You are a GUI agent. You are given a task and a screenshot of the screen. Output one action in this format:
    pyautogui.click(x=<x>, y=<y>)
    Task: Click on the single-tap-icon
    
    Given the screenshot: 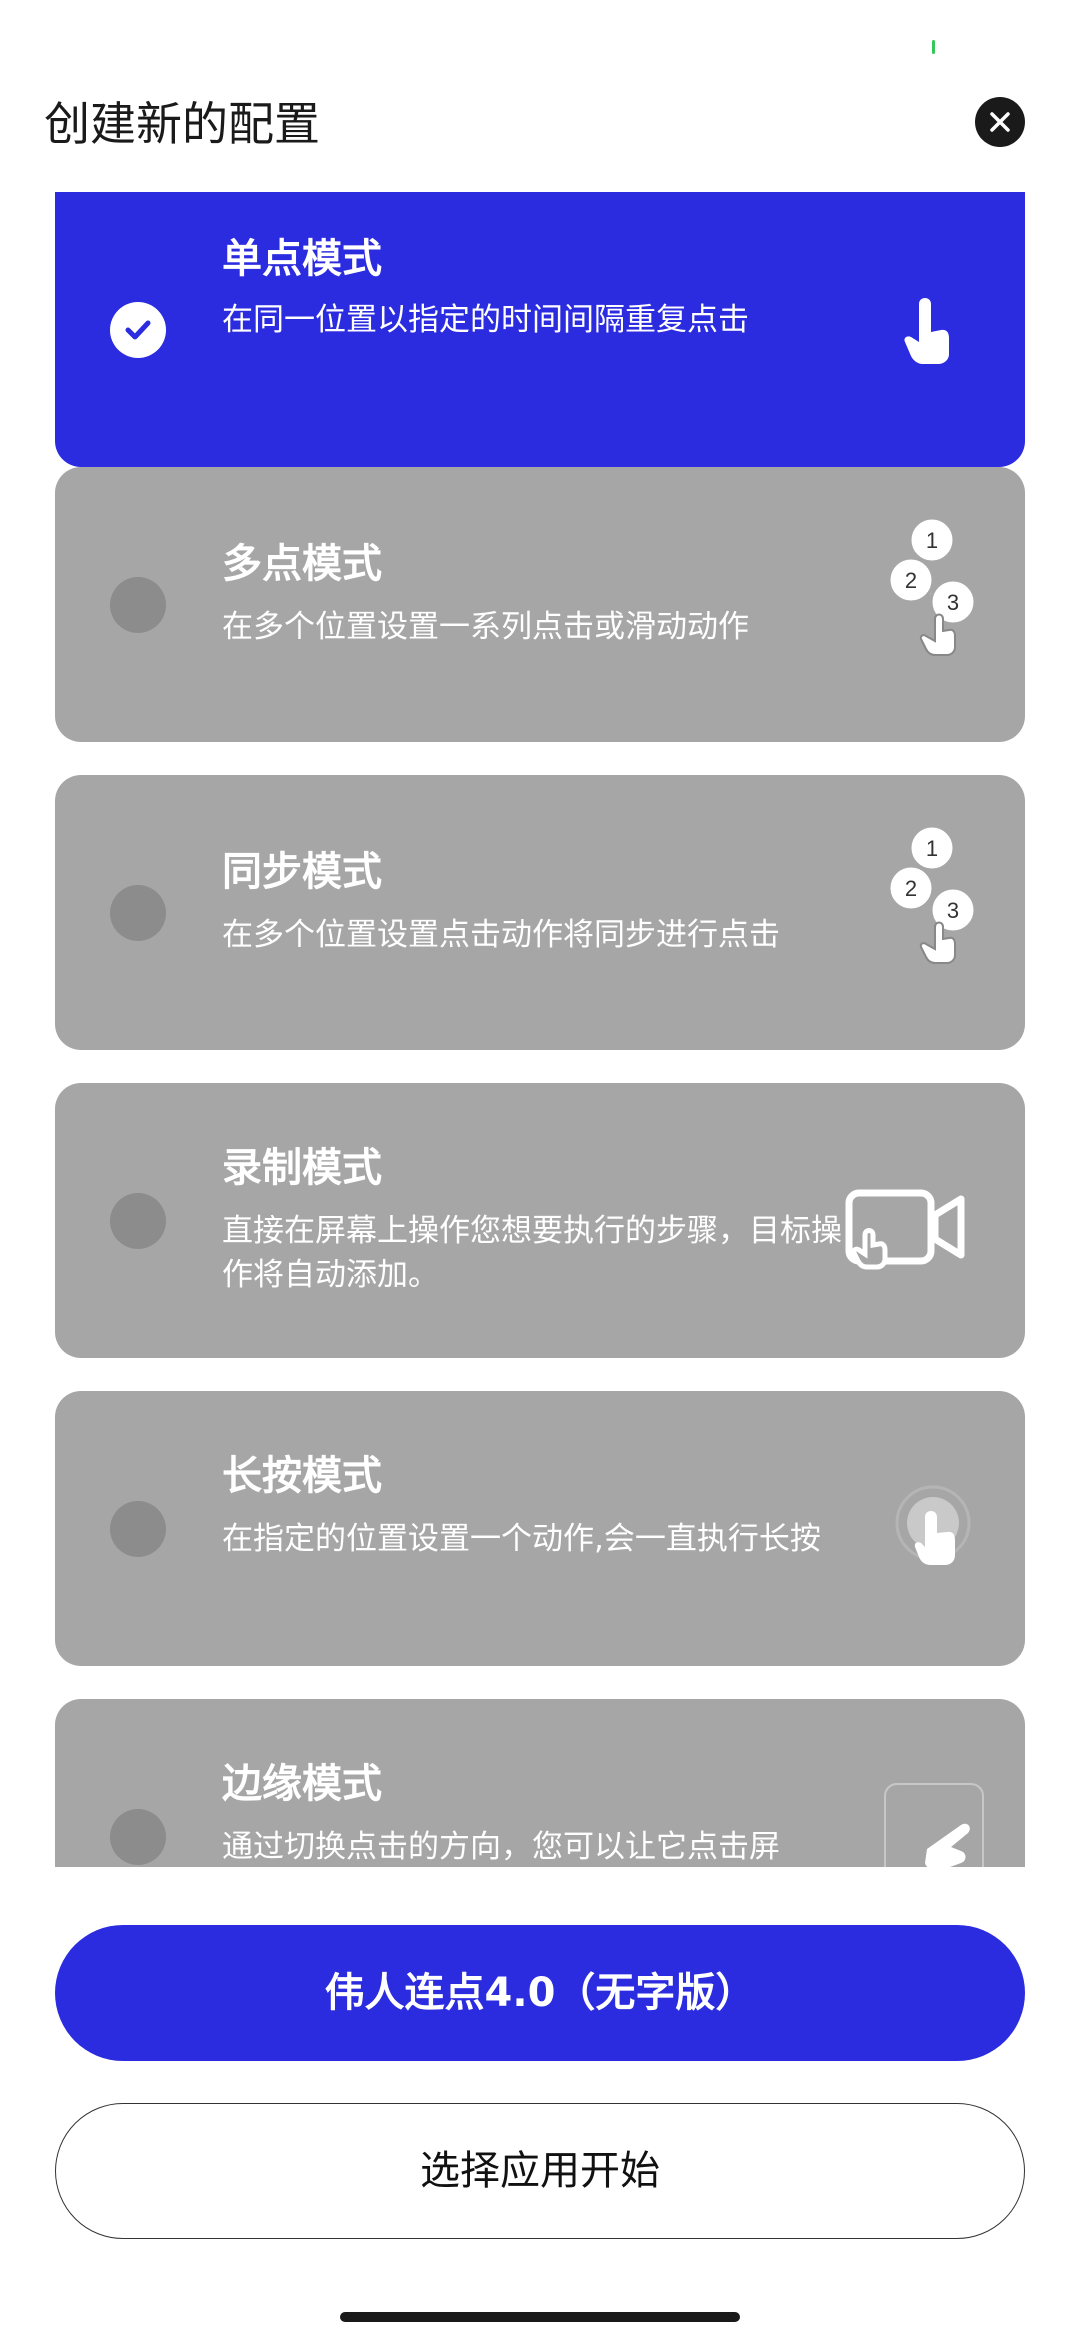 What is the action you would take?
    pyautogui.click(x=926, y=331)
    